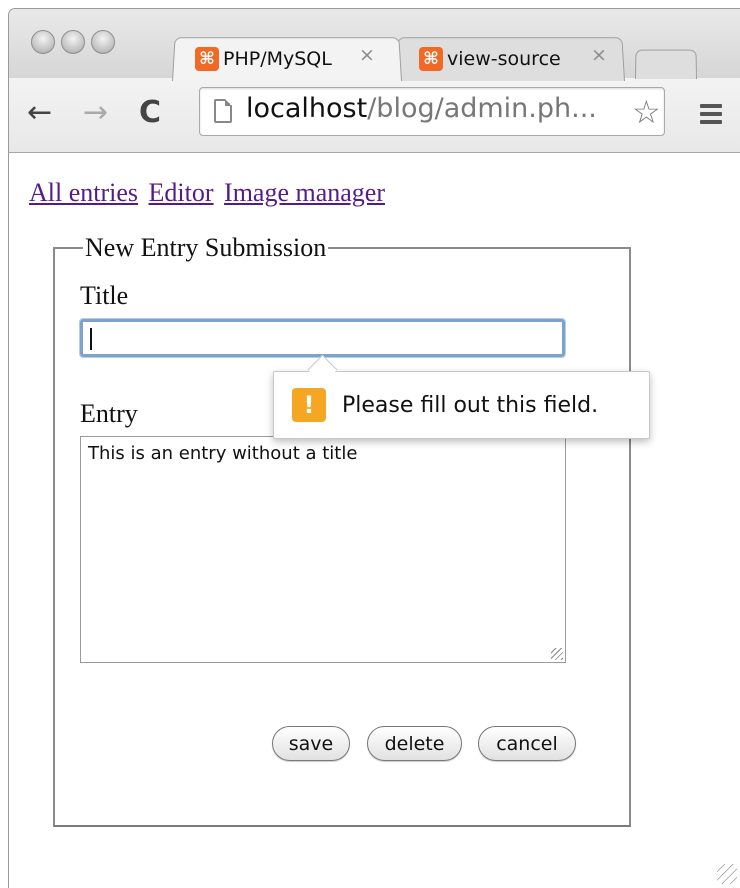 The image size is (740, 888). I want to click on text-caret, so click(91, 339).